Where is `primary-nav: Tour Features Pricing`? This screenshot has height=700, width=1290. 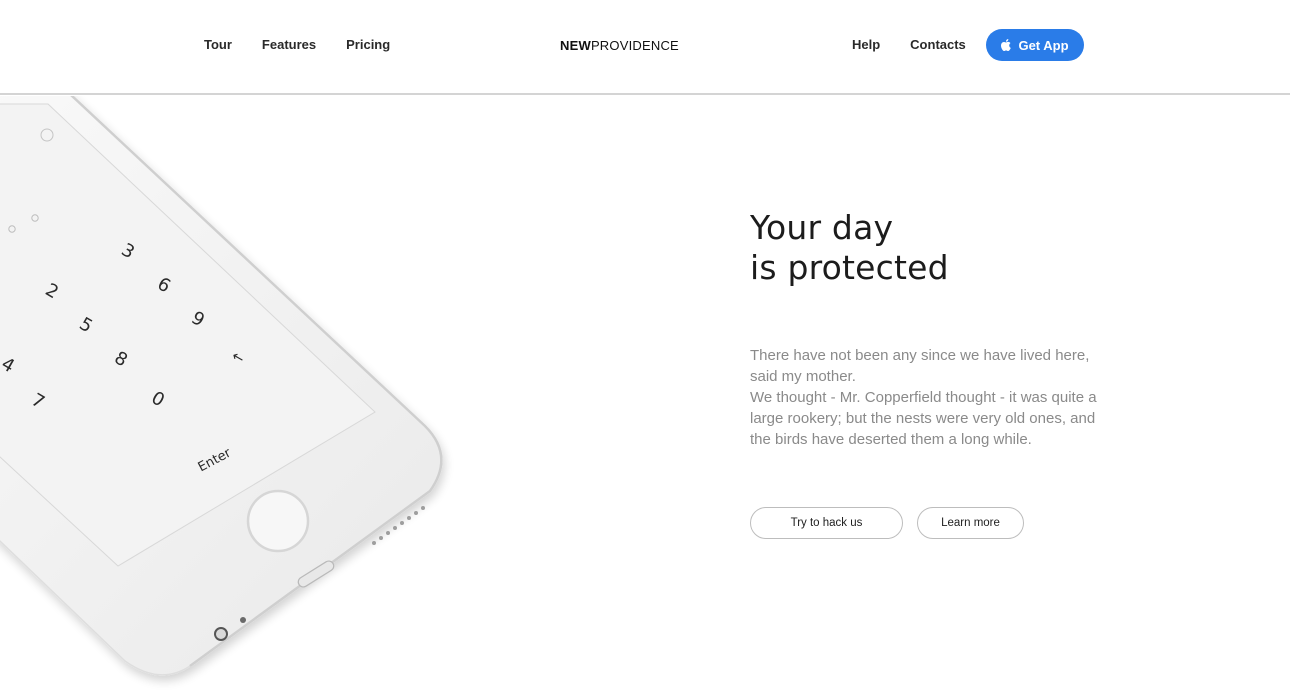
primary-nav: Tour Features Pricing is located at coordinates (312, 44).